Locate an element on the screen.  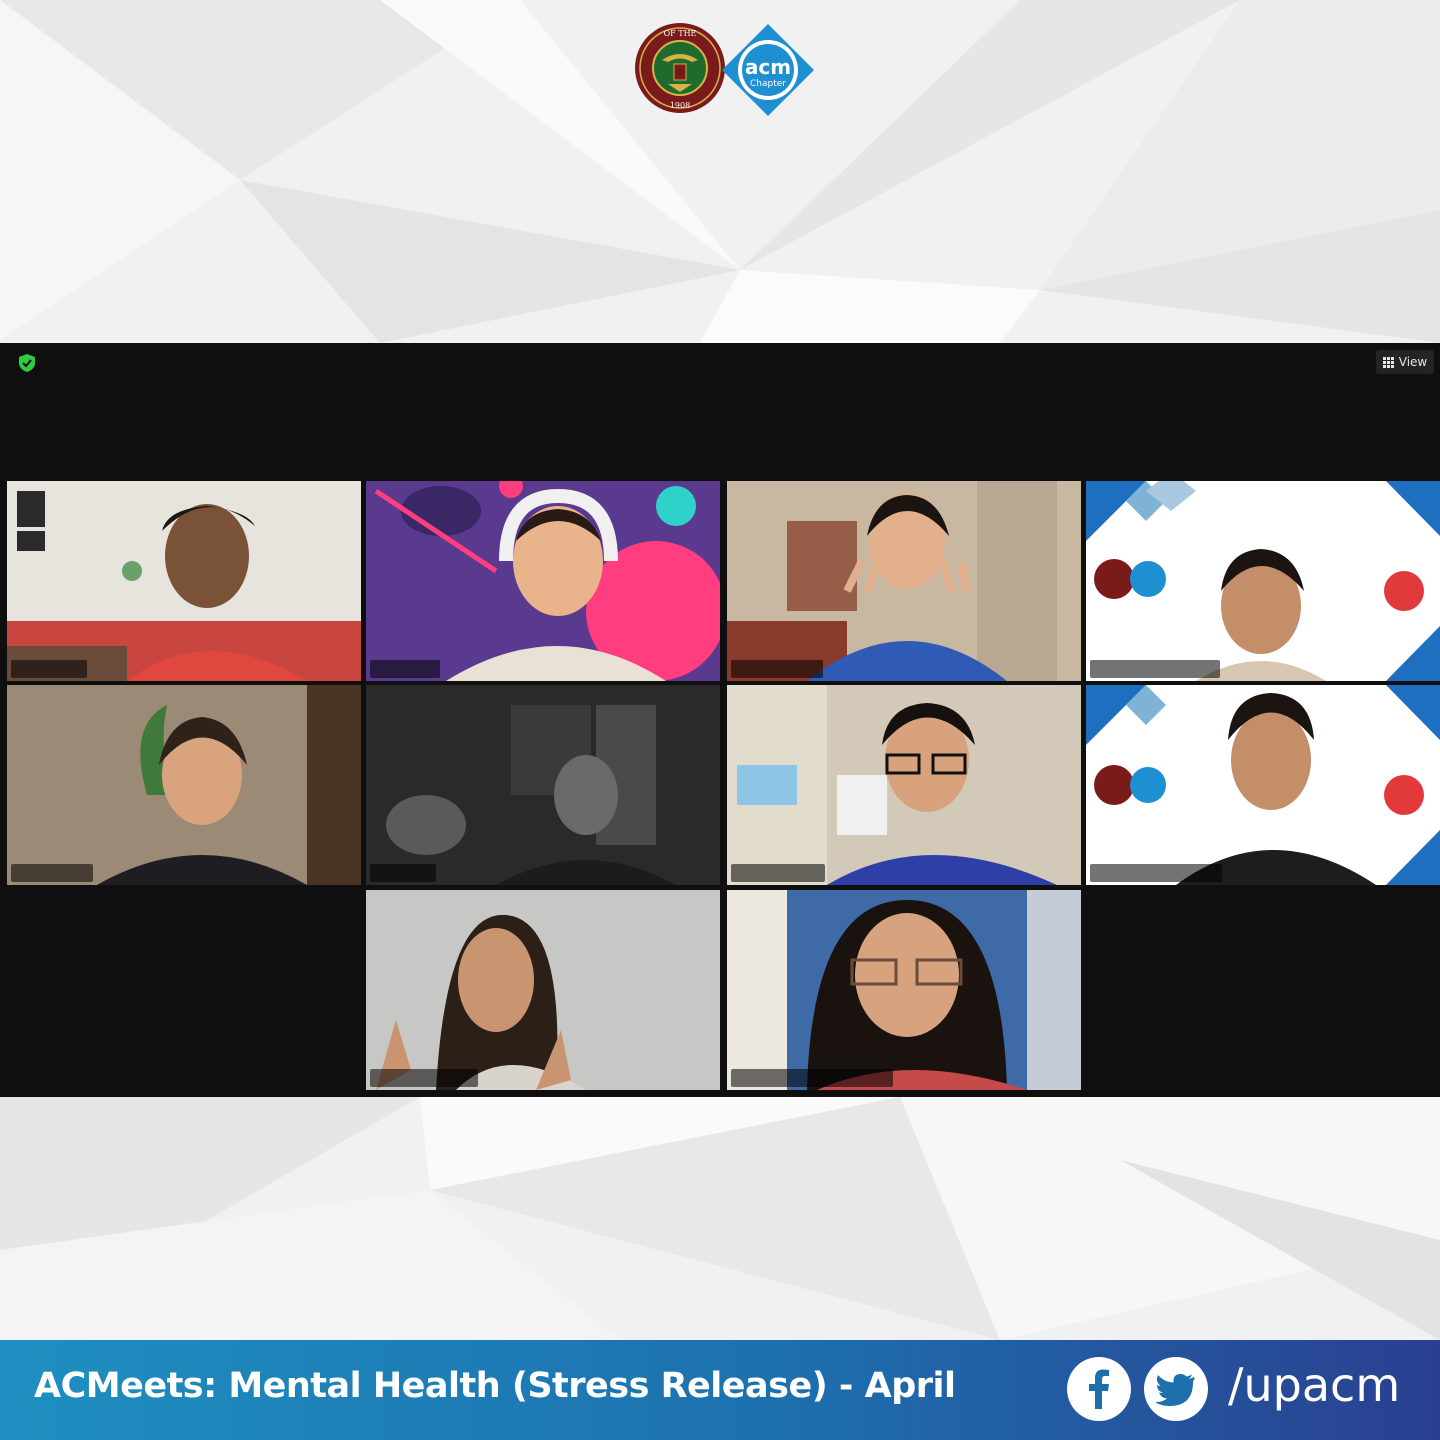
view-button: View is located at coordinates (1405, 362).